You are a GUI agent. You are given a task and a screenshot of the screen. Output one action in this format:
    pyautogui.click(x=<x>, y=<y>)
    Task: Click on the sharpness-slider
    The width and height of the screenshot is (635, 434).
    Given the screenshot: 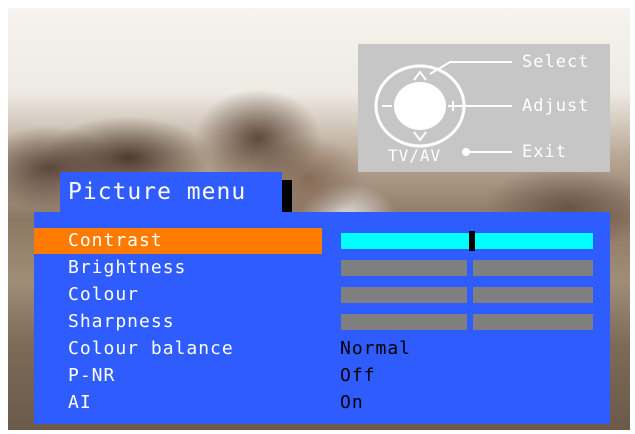 What is the action you would take?
    pyautogui.click(x=467, y=322)
    